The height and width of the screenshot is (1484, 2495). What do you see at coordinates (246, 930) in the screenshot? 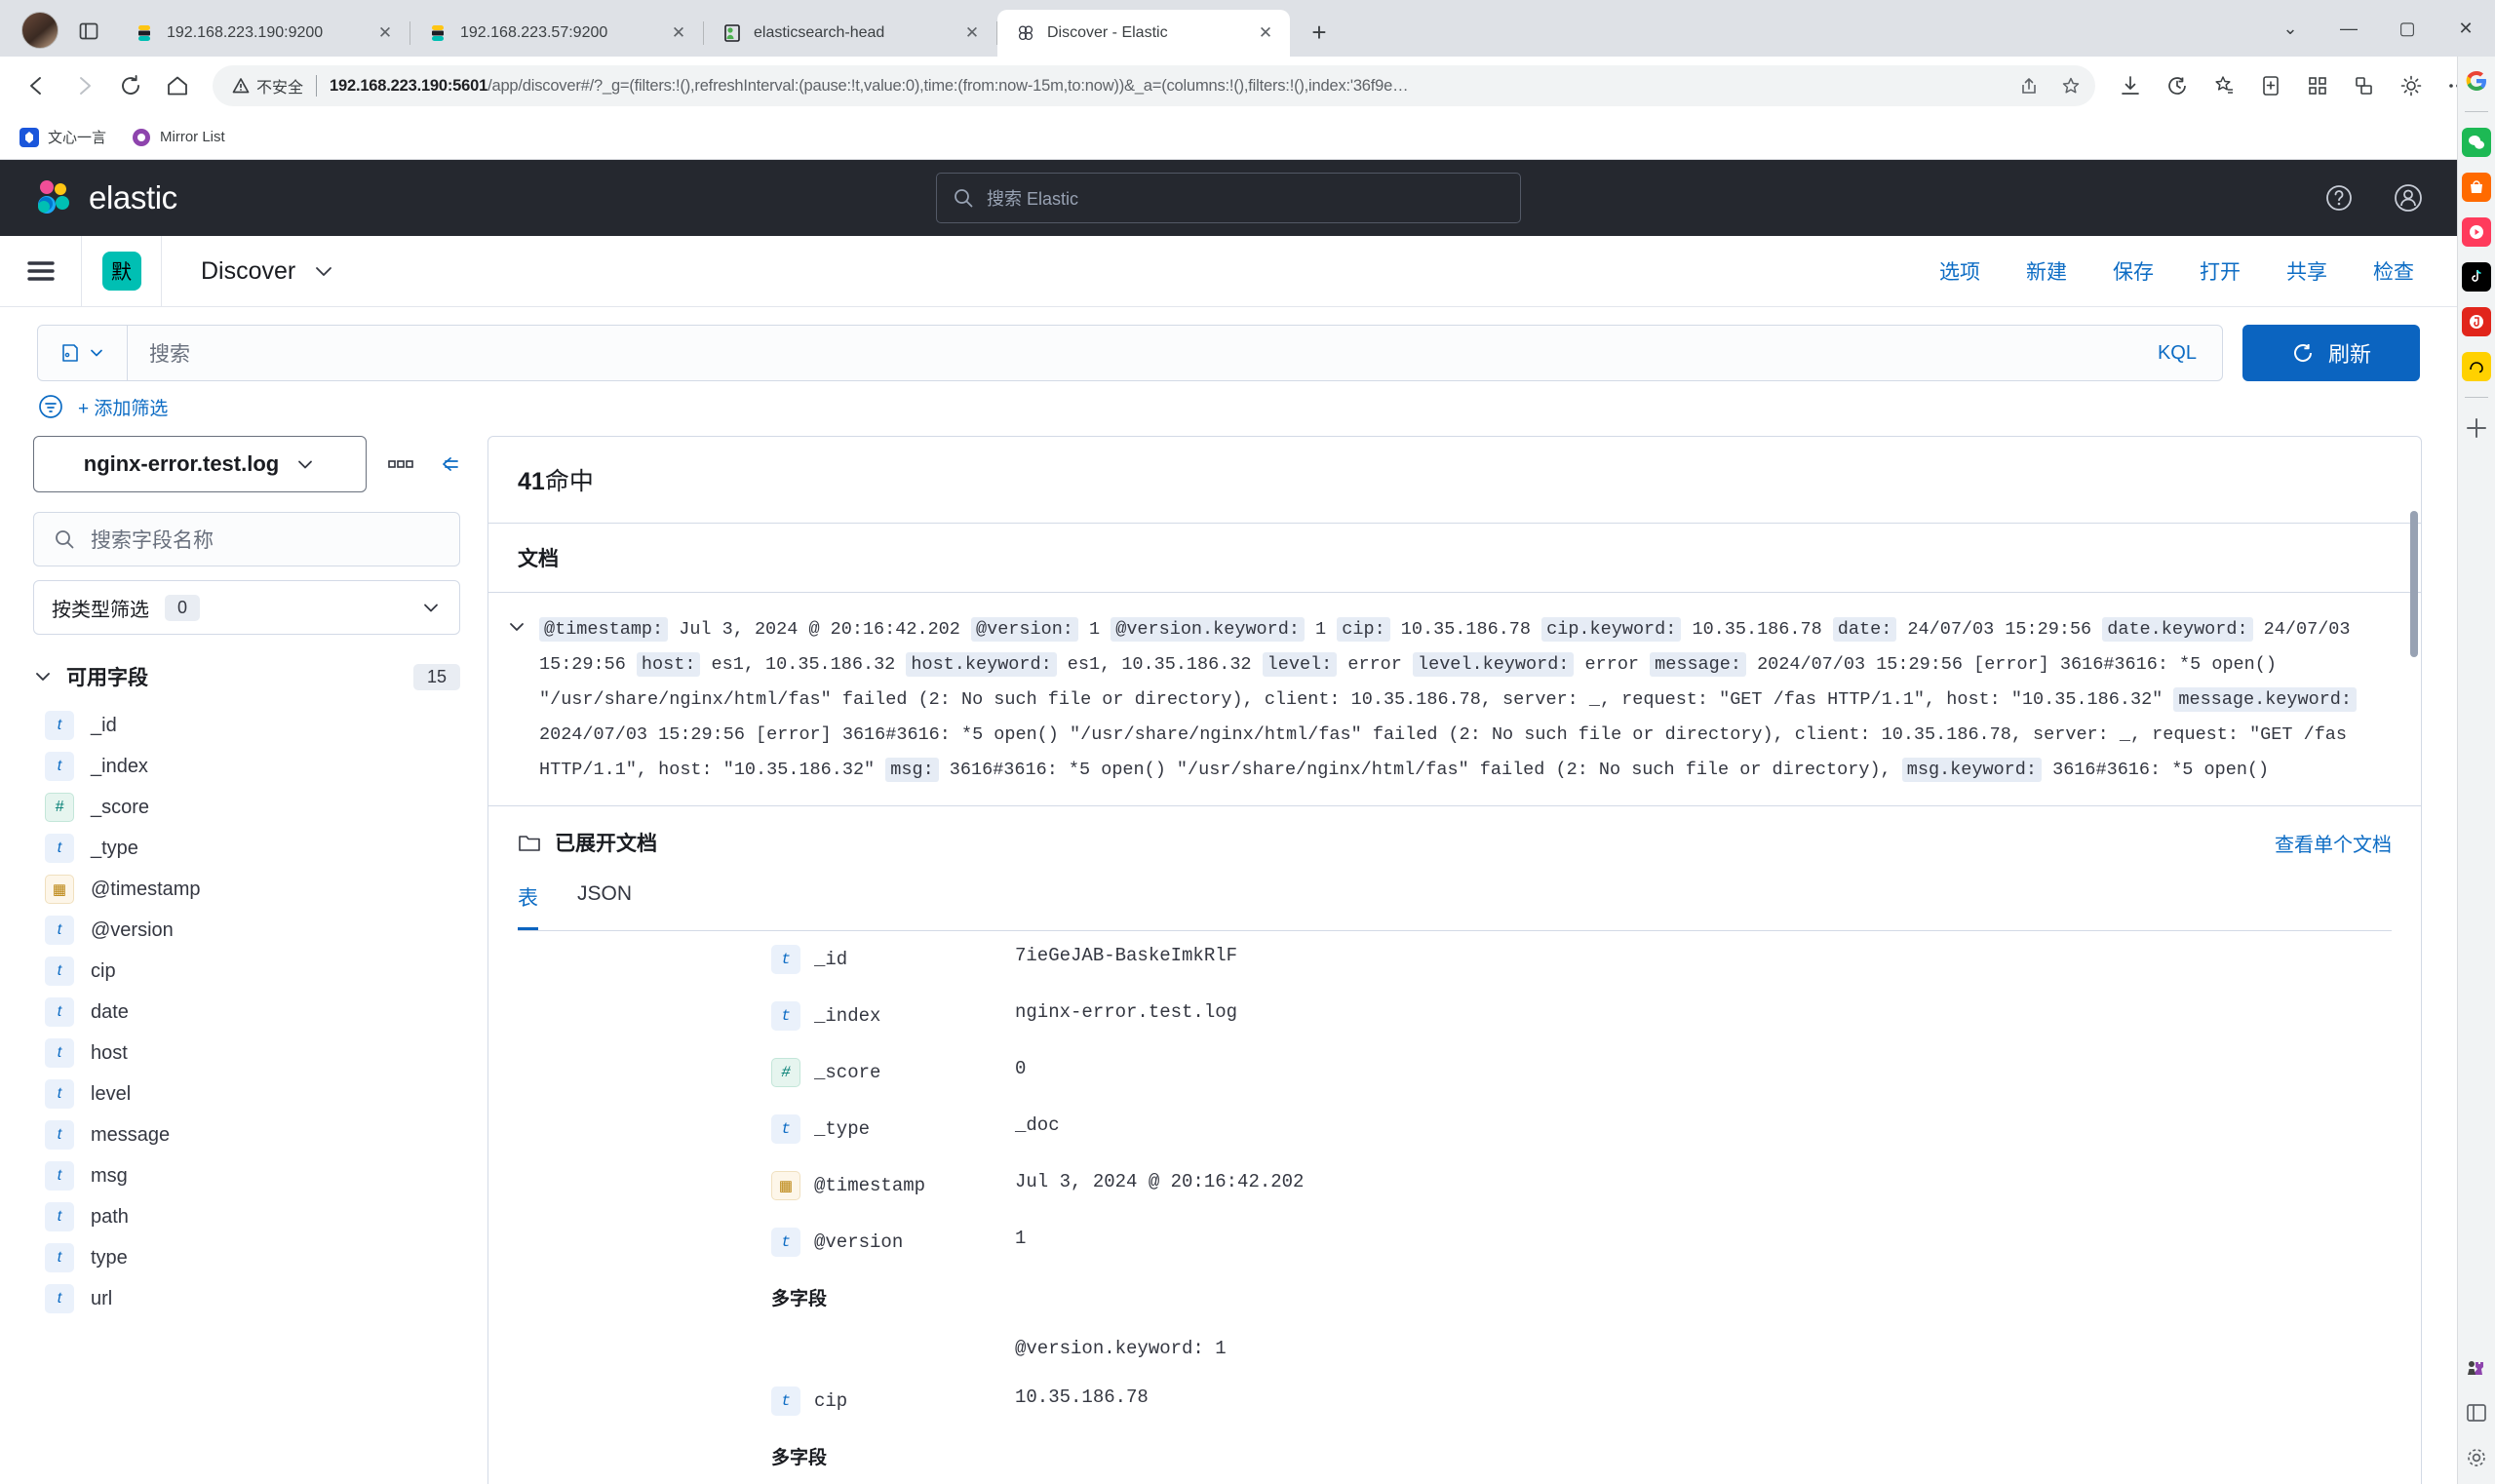
I see `list-item: t @version` at bounding box center [246, 930].